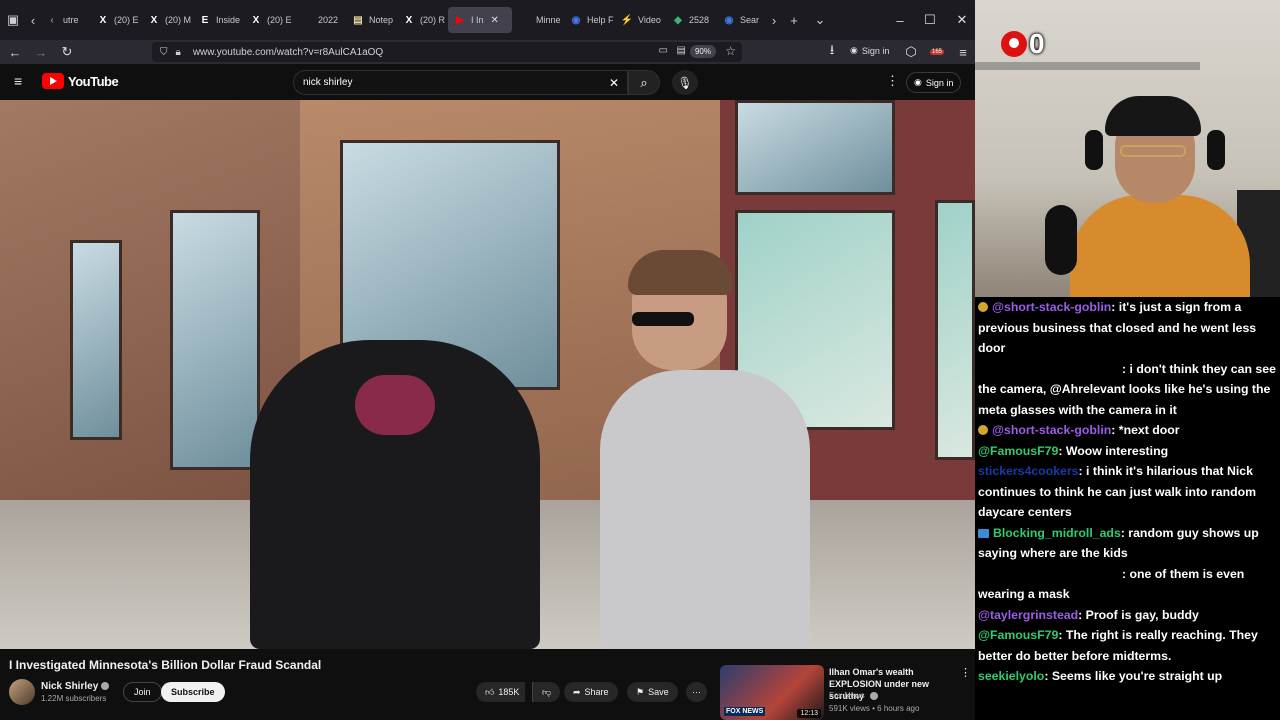  Describe the element at coordinates (381, 20) in the screenshot. I see `tab-label: Notep` at that location.